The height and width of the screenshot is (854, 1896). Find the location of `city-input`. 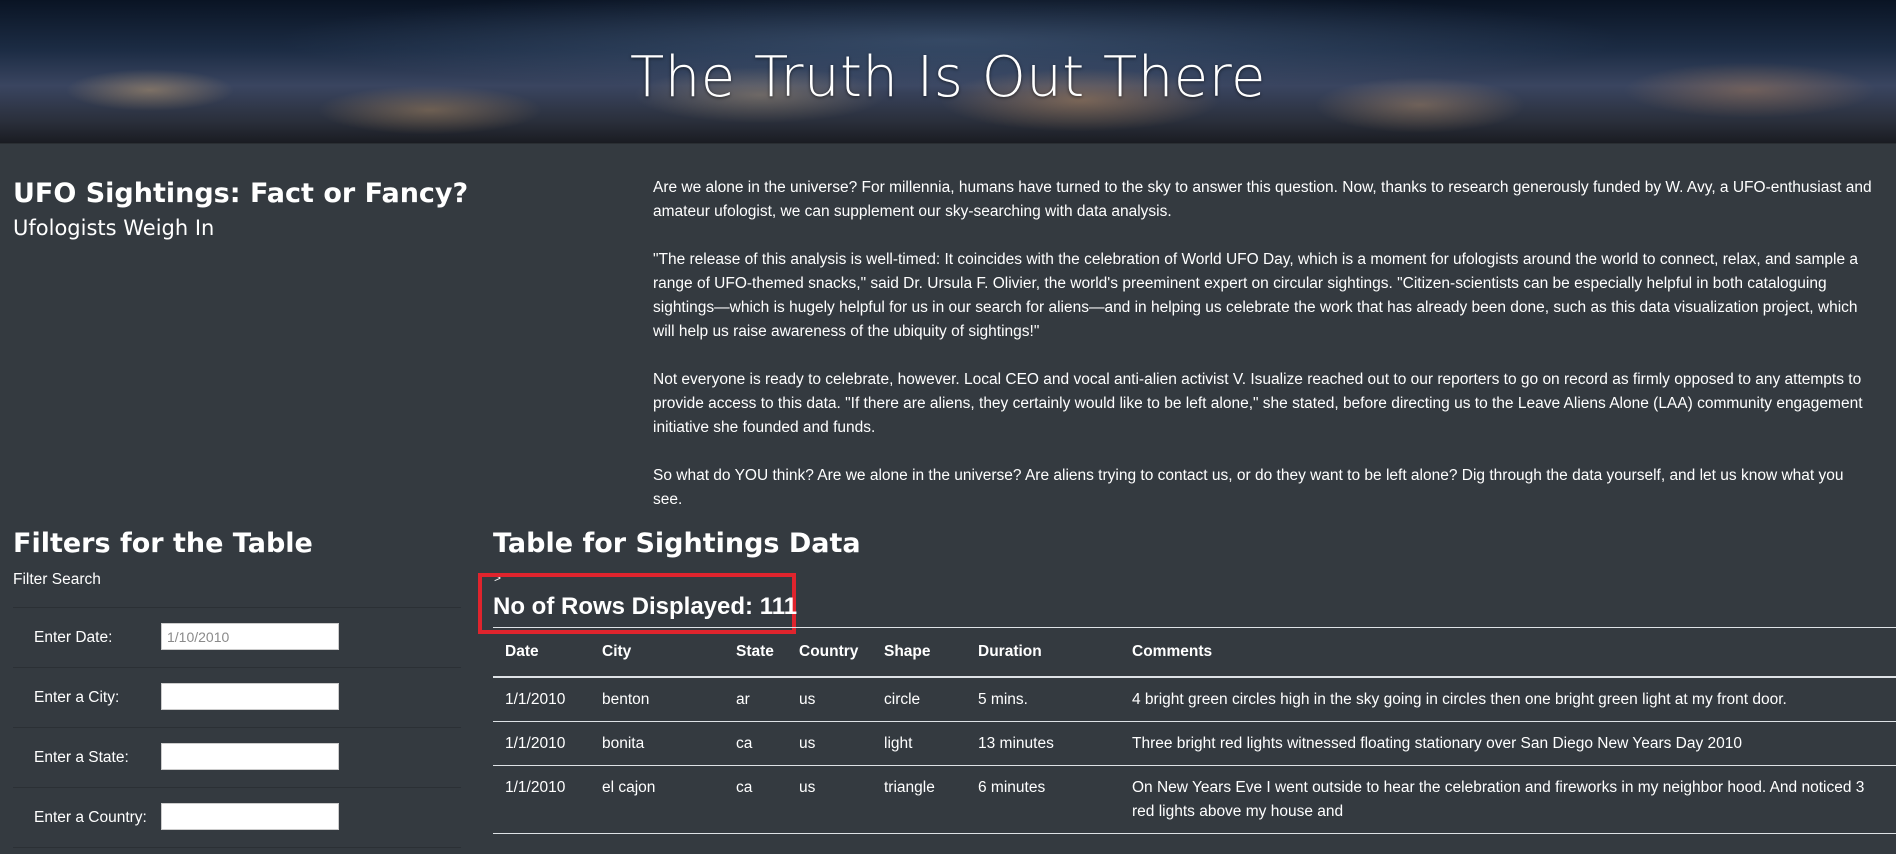

city-input is located at coordinates (250, 696).